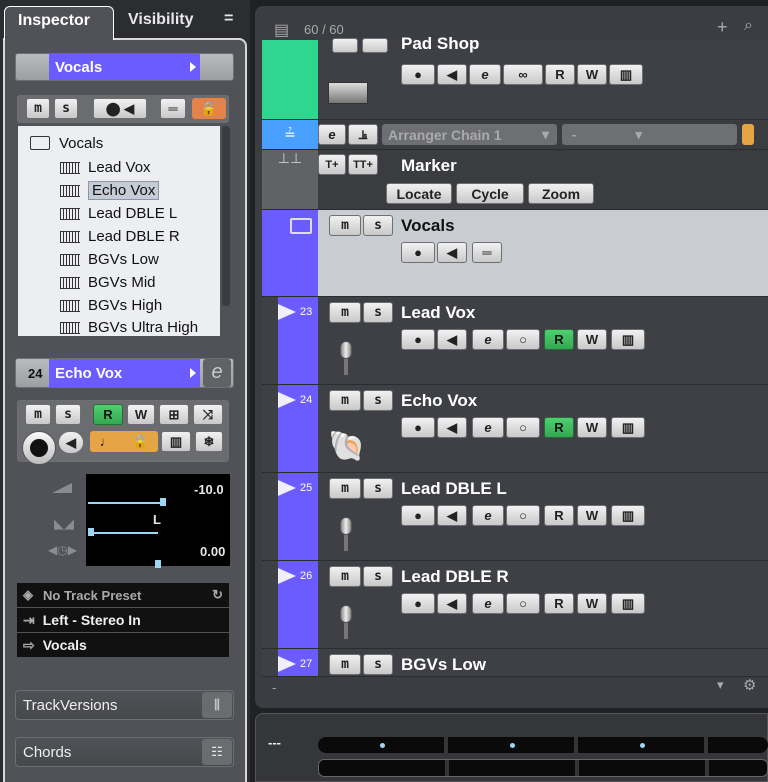 This screenshot has width=768, height=782. What do you see at coordinates (454, 489) in the screenshot?
I see `track-name: Lead DBLE L` at bounding box center [454, 489].